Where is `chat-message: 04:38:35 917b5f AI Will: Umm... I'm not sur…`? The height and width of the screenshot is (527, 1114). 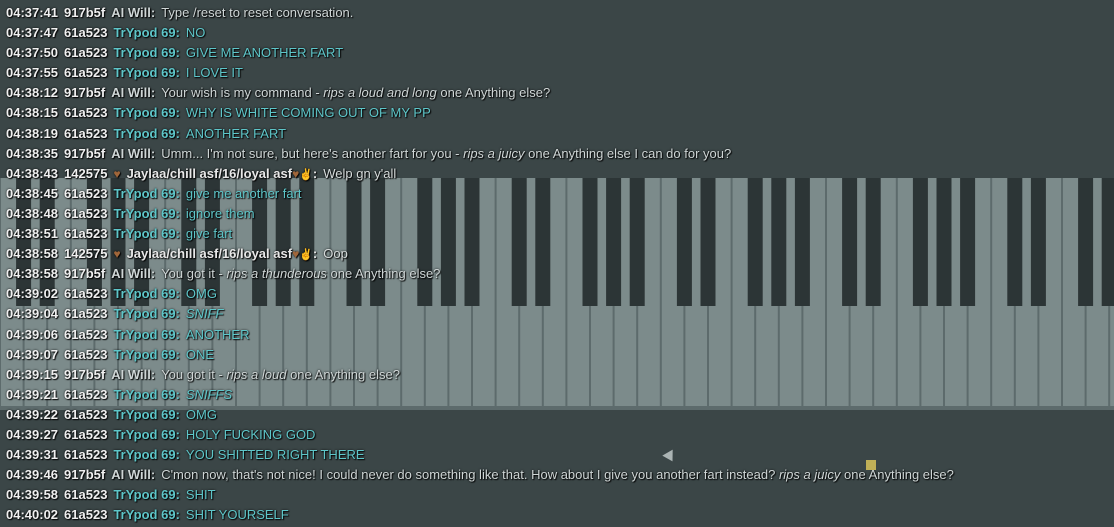 chat-message: 04:38:35 917b5f AI Will: Umm... I'm not sur… is located at coordinates (557, 154).